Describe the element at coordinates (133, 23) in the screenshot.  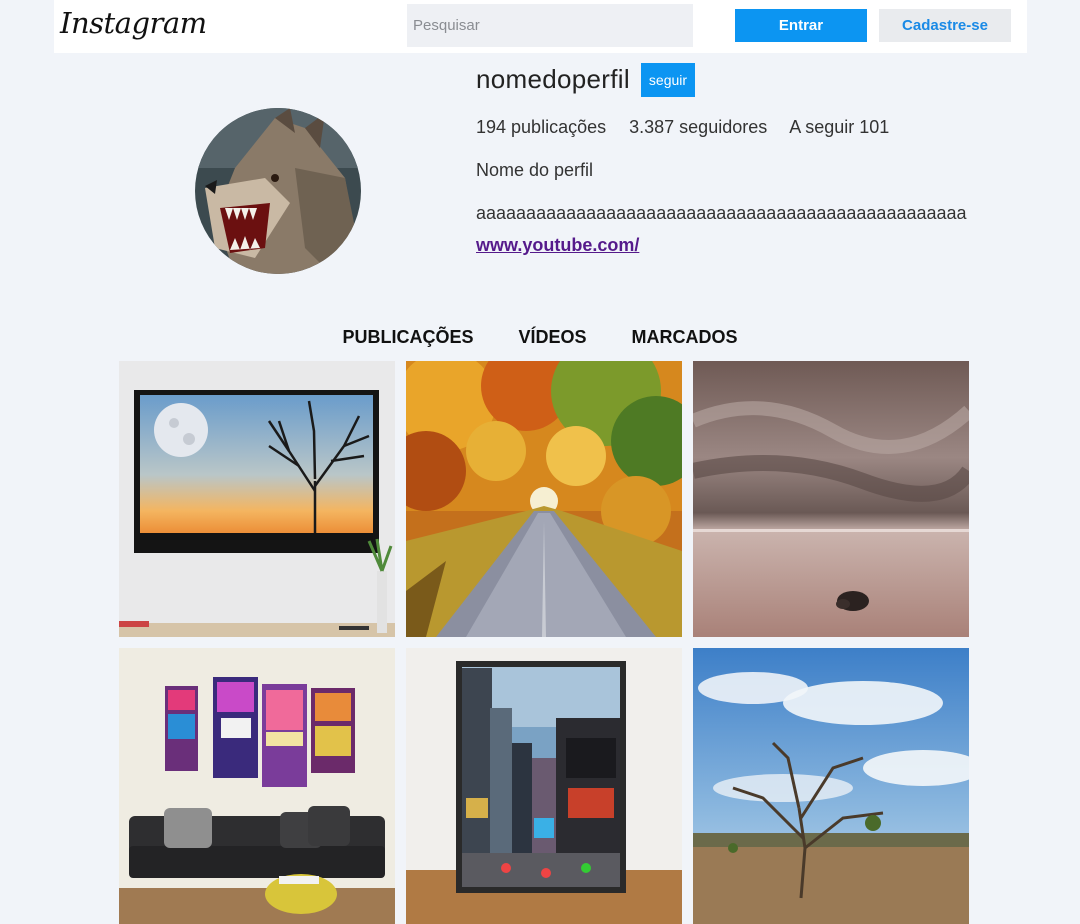
I see `instagram-logo: Instagram` at that location.